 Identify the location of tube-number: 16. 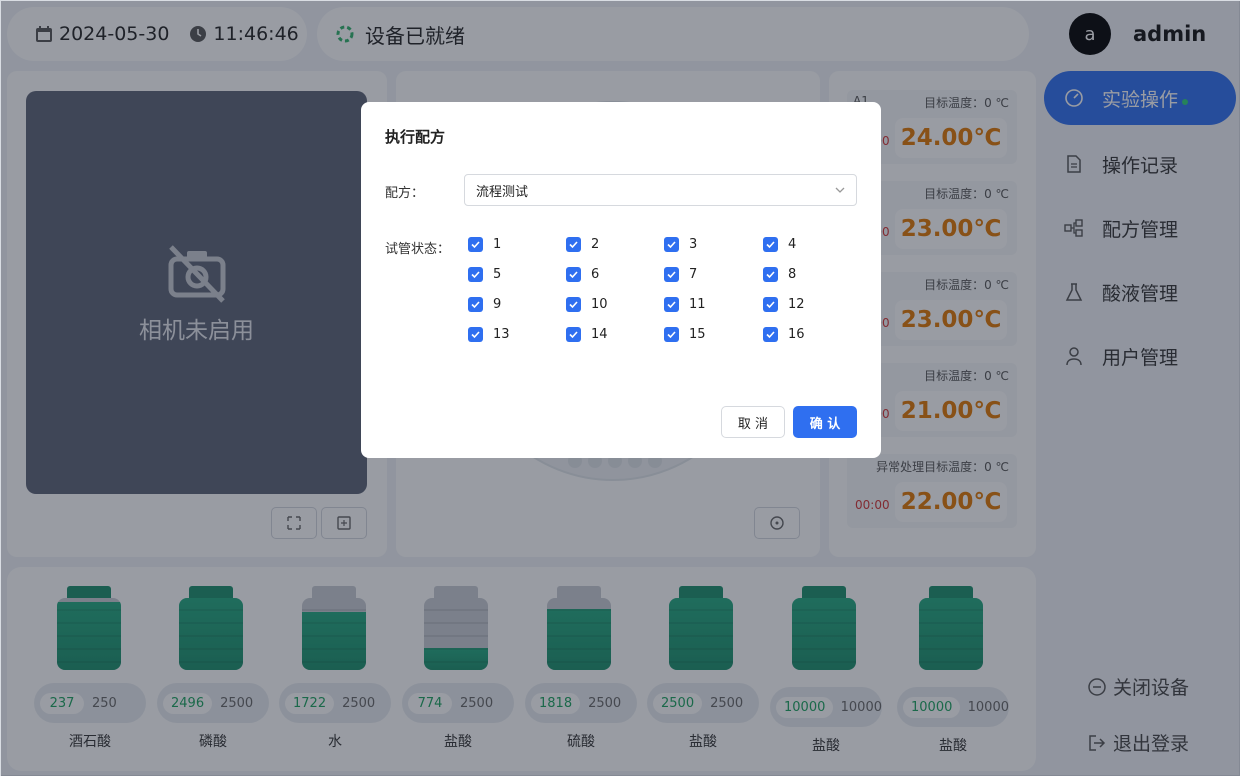
(796, 334).